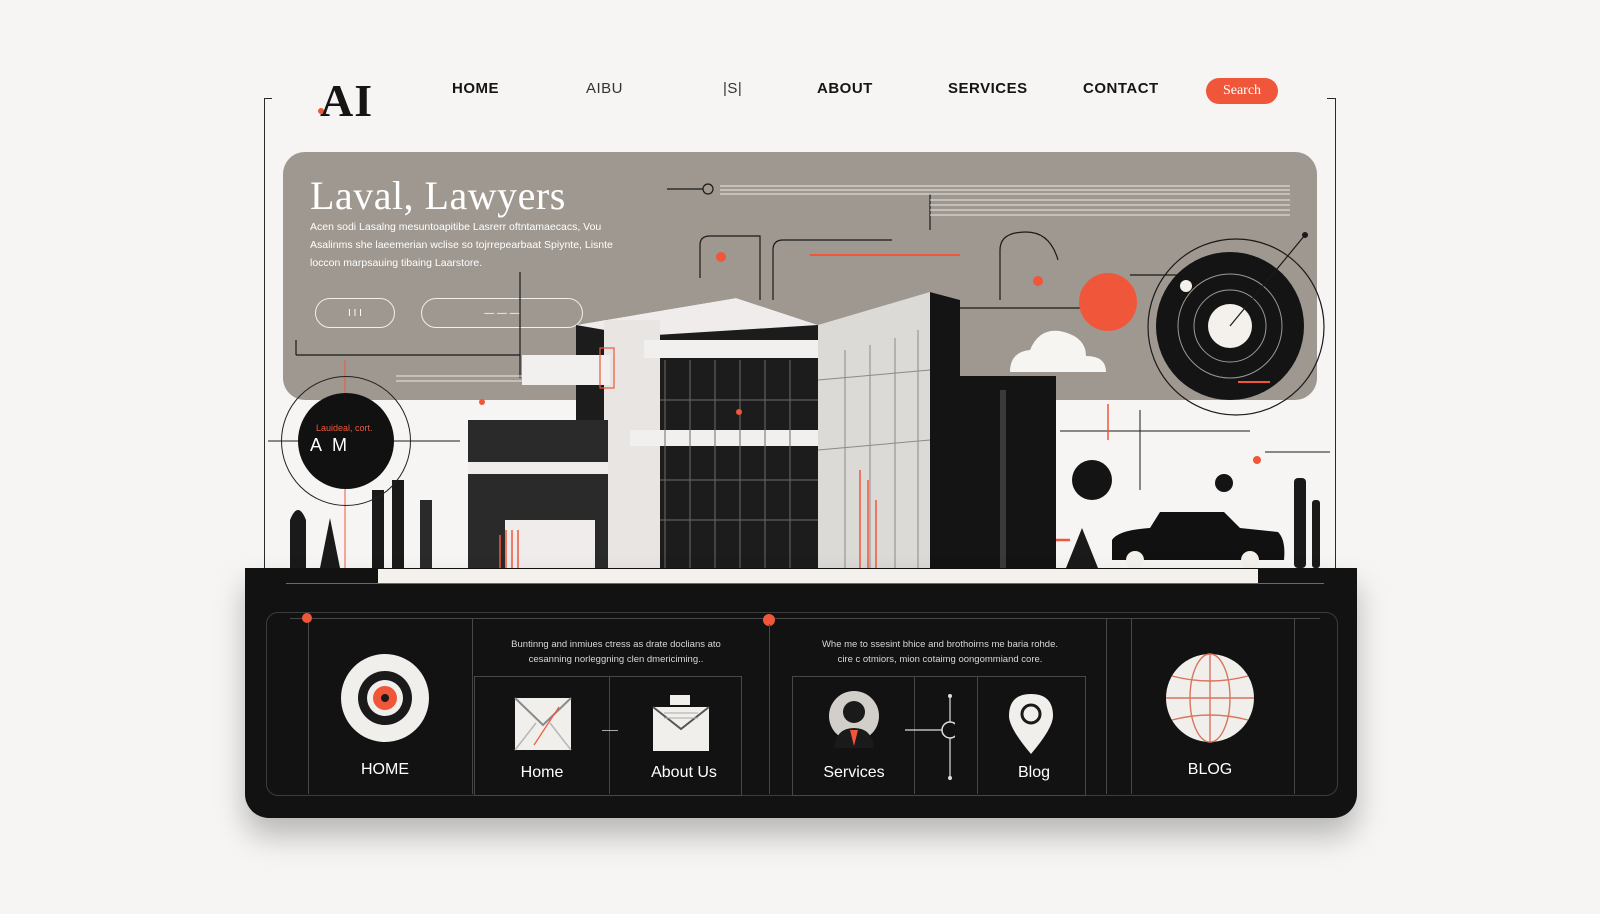 The width and height of the screenshot is (1600, 914). I want to click on feature-label-blog-upper: BLOG, so click(1210, 770).